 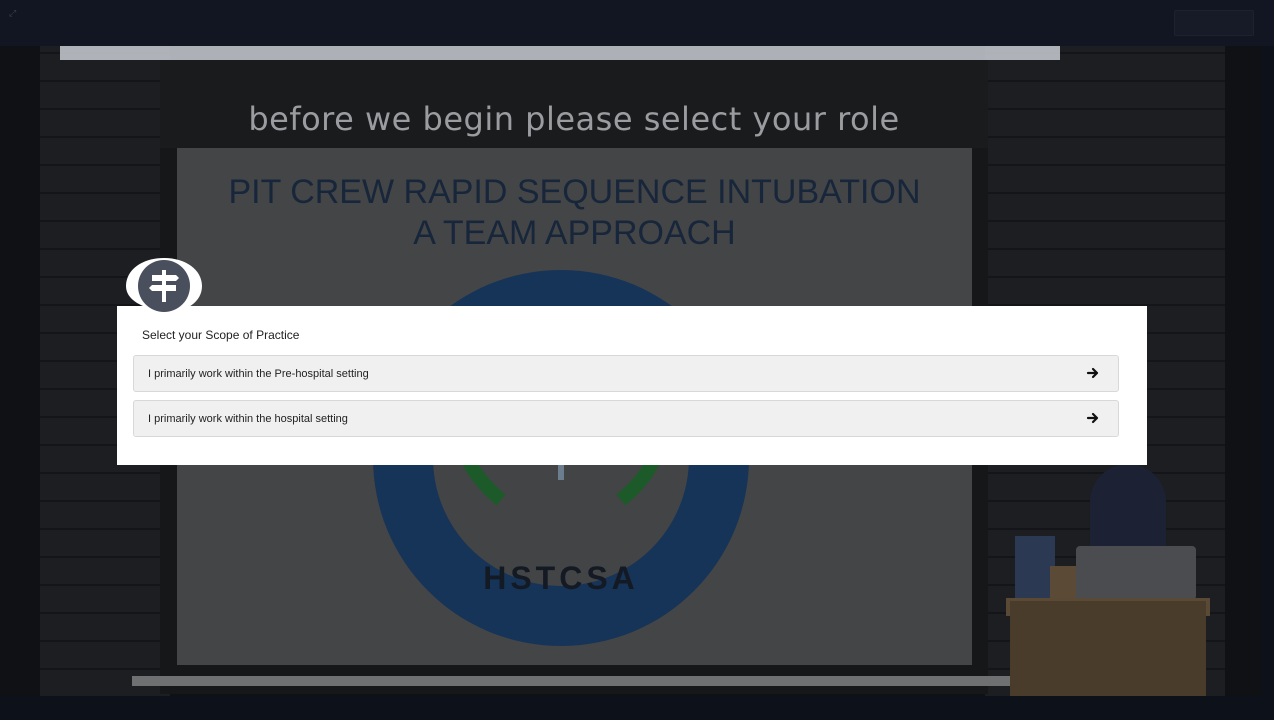 I want to click on binders, so click(x=1035, y=567).